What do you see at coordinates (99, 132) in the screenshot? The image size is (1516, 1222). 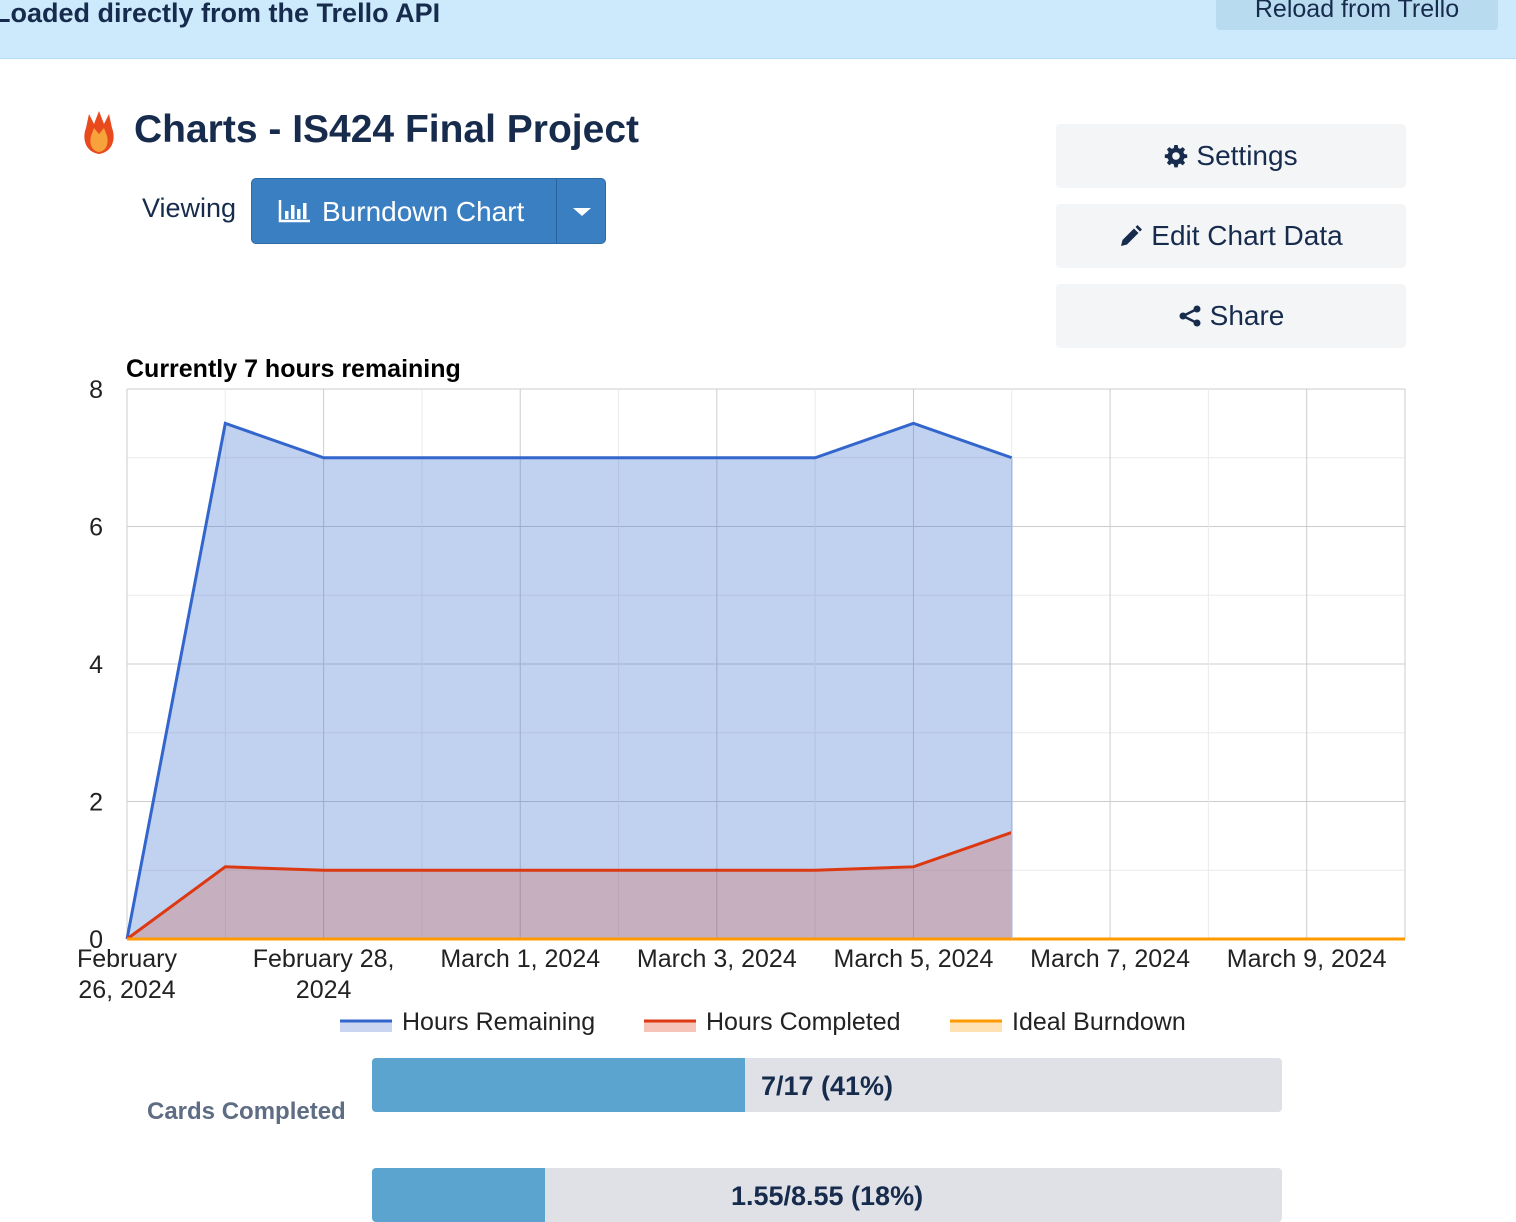 I see `fire-icon` at bounding box center [99, 132].